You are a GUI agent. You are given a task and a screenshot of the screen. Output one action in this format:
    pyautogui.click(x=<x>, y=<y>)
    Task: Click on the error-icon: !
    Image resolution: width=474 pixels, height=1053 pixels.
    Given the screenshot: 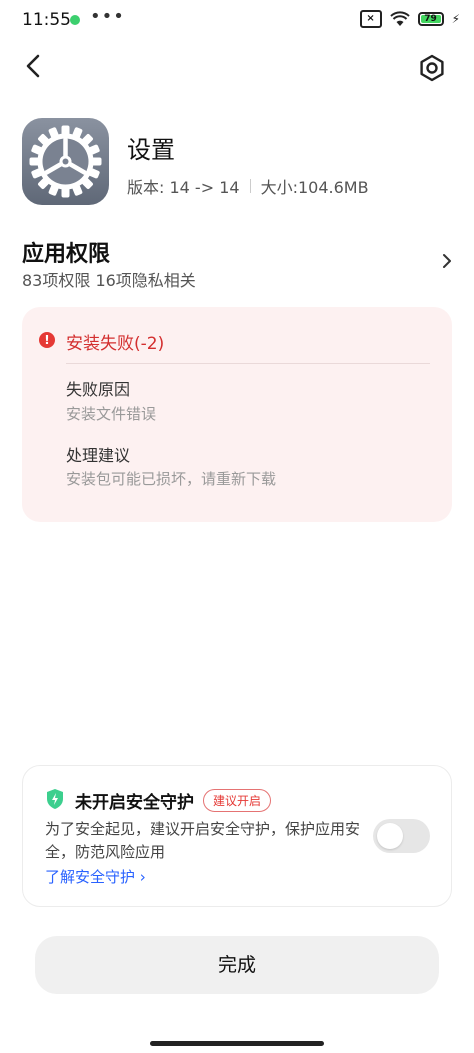 What is the action you would take?
    pyautogui.click(x=47, y=340)
    